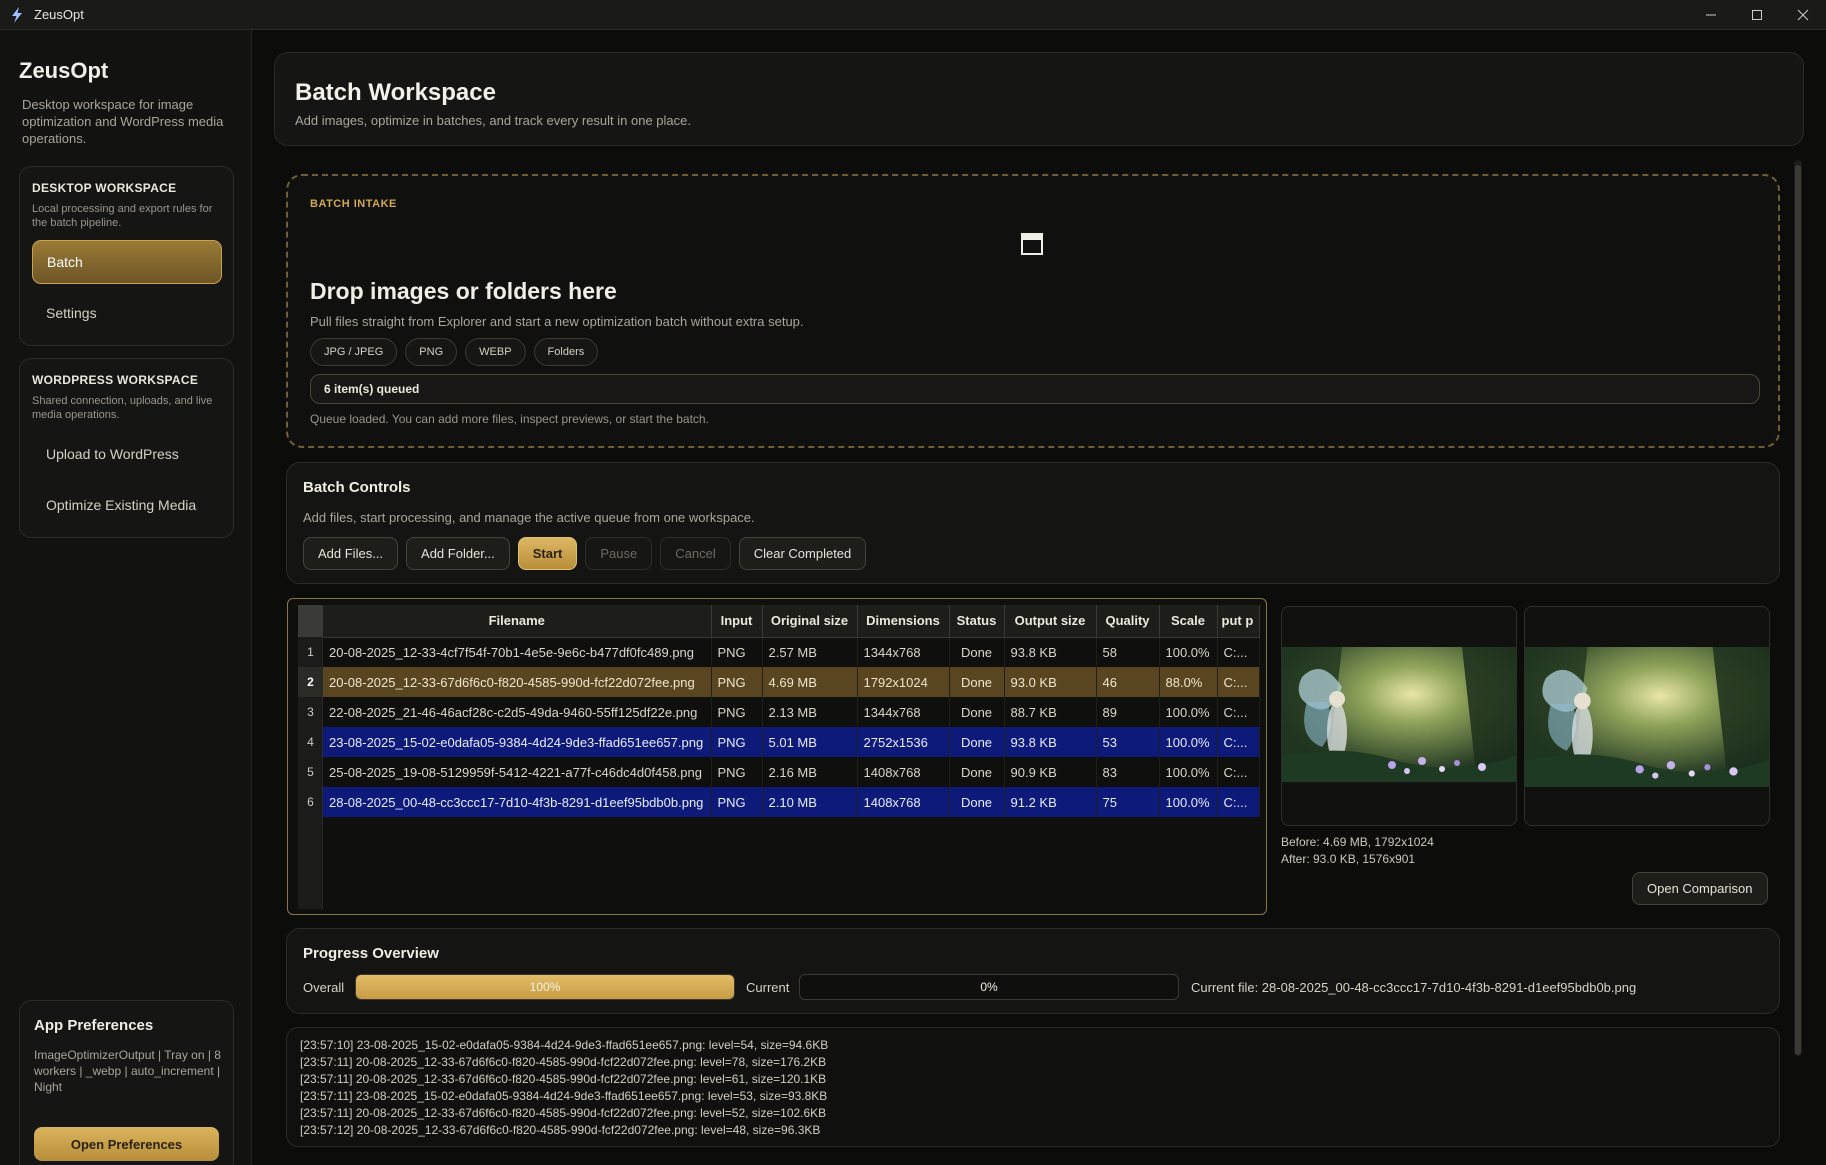 This screenshot has height=1165, width=1826. Describe the element at coordinates (310, 772) in the screenshot. I see `row-number: 5` at that location.